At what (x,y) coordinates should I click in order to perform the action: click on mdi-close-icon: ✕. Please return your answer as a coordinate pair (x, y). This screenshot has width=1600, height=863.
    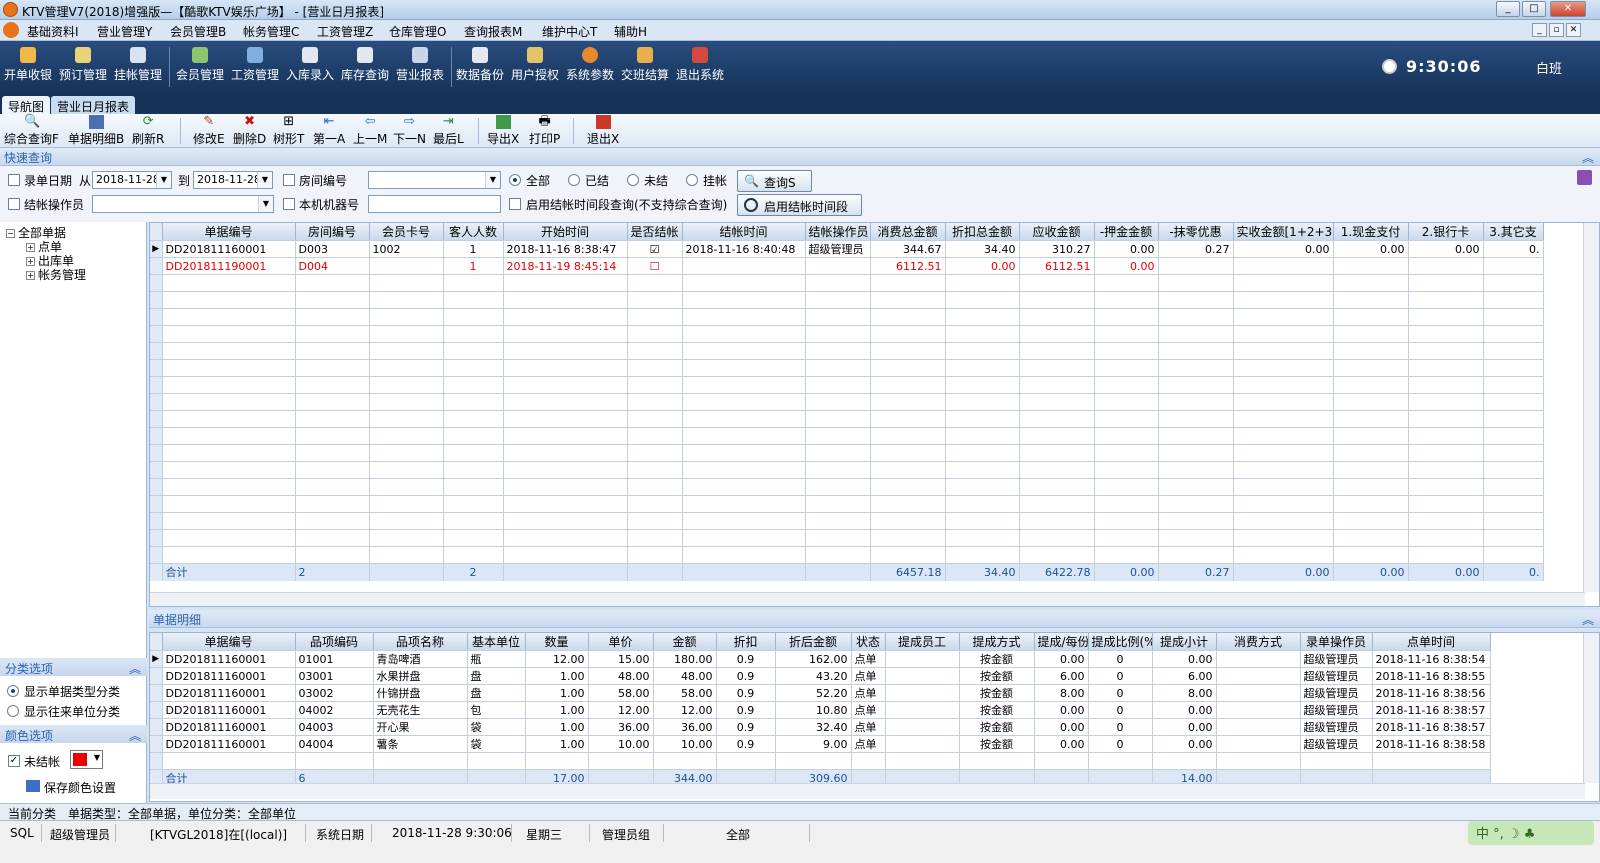
    Looking at the image, I should click on (1573, 30).